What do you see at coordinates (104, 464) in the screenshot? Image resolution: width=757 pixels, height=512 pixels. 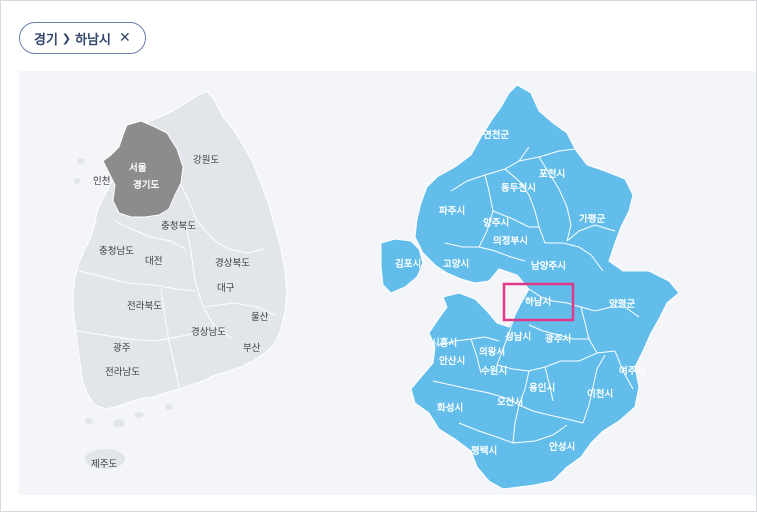 I see `label-jeju: 제주도` at bounding box center [104, 464].